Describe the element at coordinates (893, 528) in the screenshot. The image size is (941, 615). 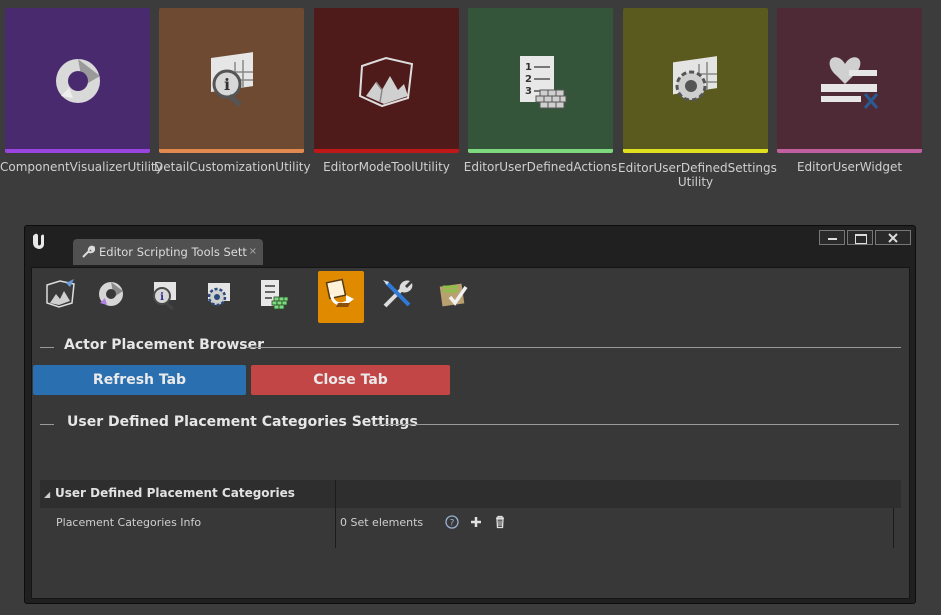
I see `column-divider-right` at that location.